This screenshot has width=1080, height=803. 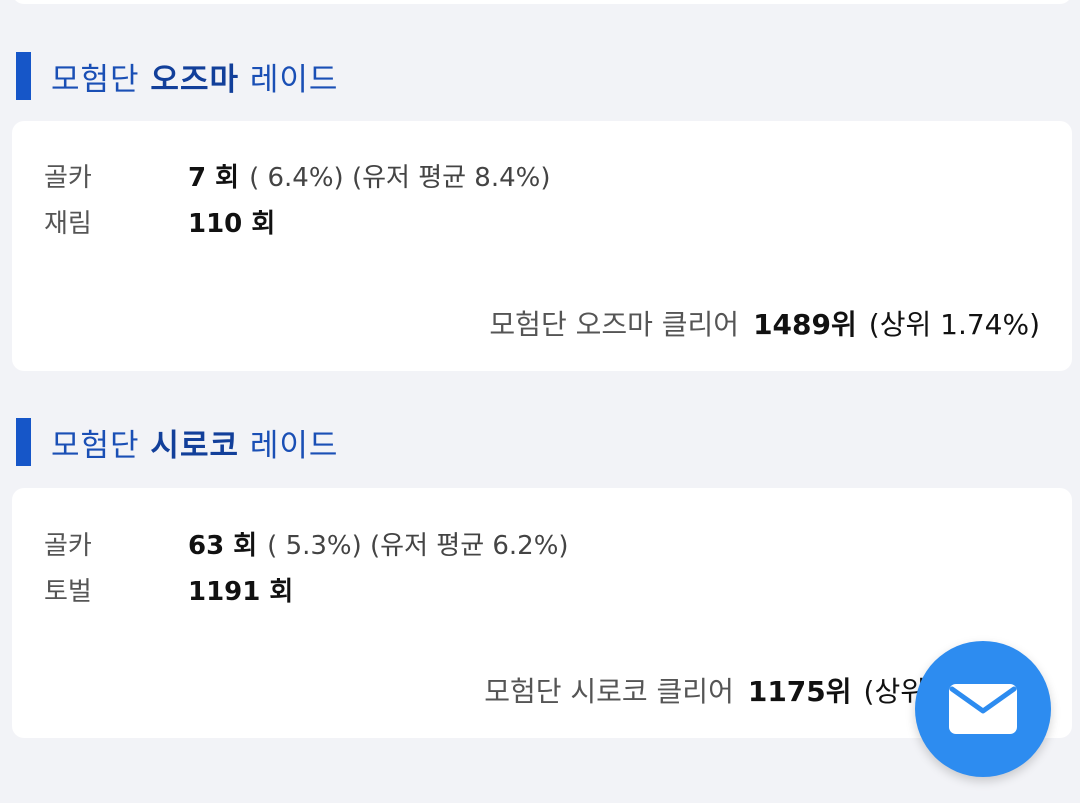 I want to click on stat-row-golden-card: 골카 63 회 ( 5.3%) (유저 평균 6.2%), so click(x=306, y=543).